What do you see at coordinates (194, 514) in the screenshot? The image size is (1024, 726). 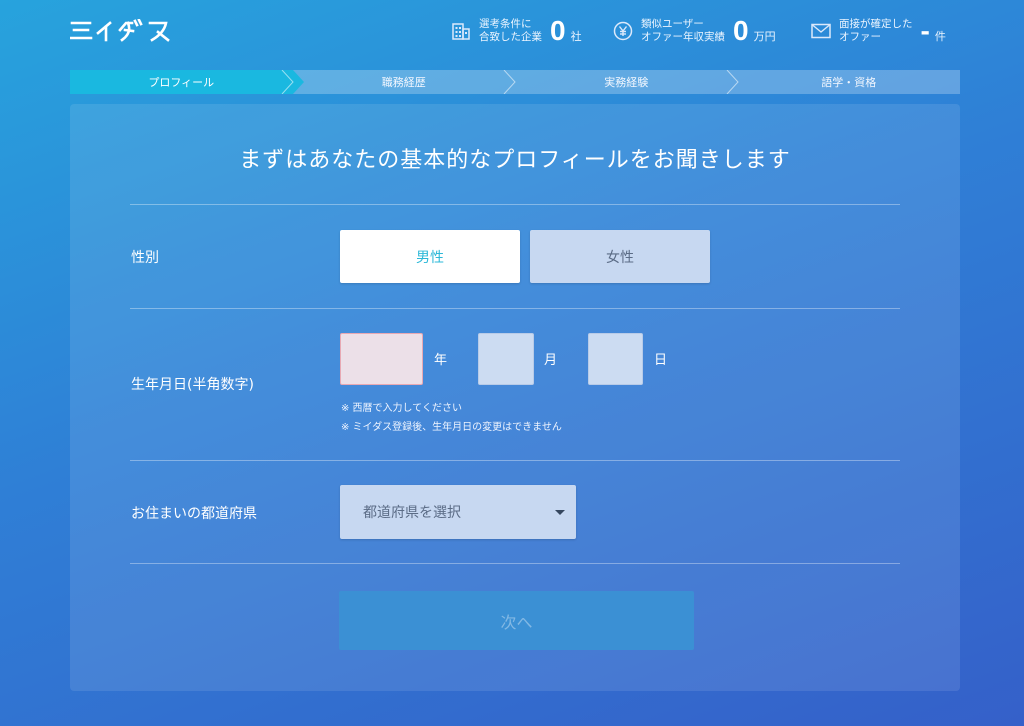 I see `prefecture-label: お住まいの都道府県` at bounding box center [194, 514].